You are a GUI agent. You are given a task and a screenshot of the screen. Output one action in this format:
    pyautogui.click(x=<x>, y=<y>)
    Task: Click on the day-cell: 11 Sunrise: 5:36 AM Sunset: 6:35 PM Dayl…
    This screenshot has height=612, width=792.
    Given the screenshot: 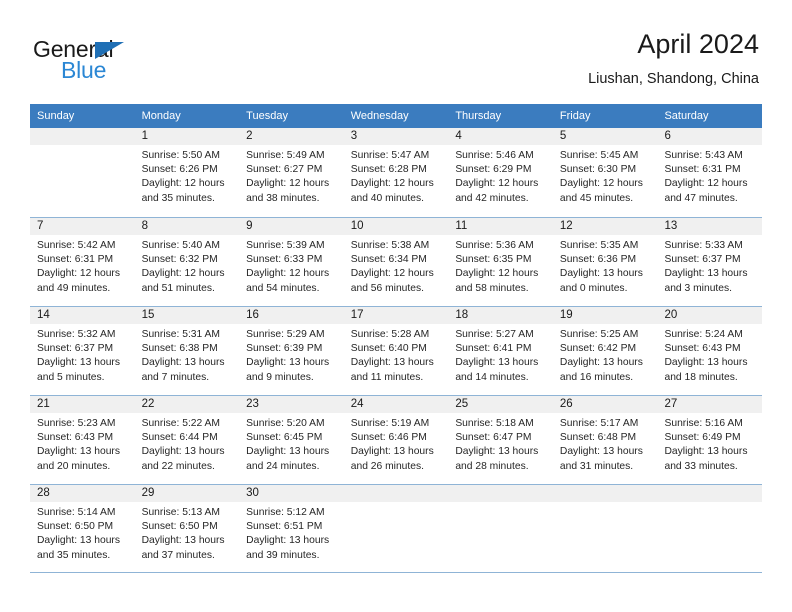 What is the action you would take?
    pyautogui.click(x=500, y=262)
    